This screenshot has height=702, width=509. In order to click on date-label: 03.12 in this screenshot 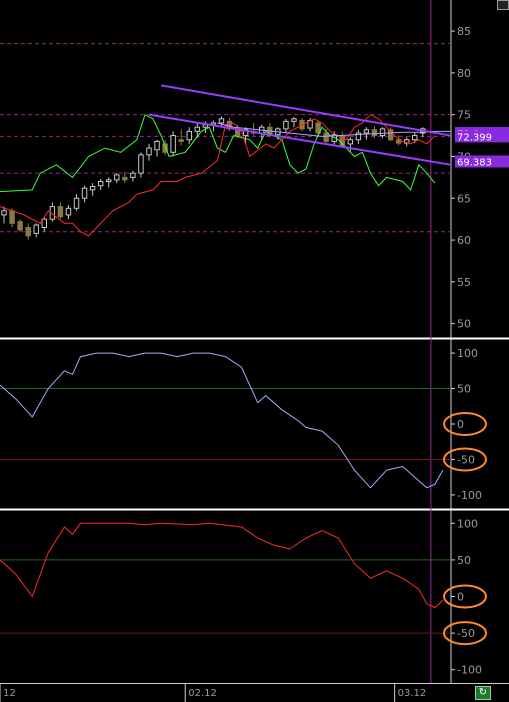, I will do `click(412, 693)`.